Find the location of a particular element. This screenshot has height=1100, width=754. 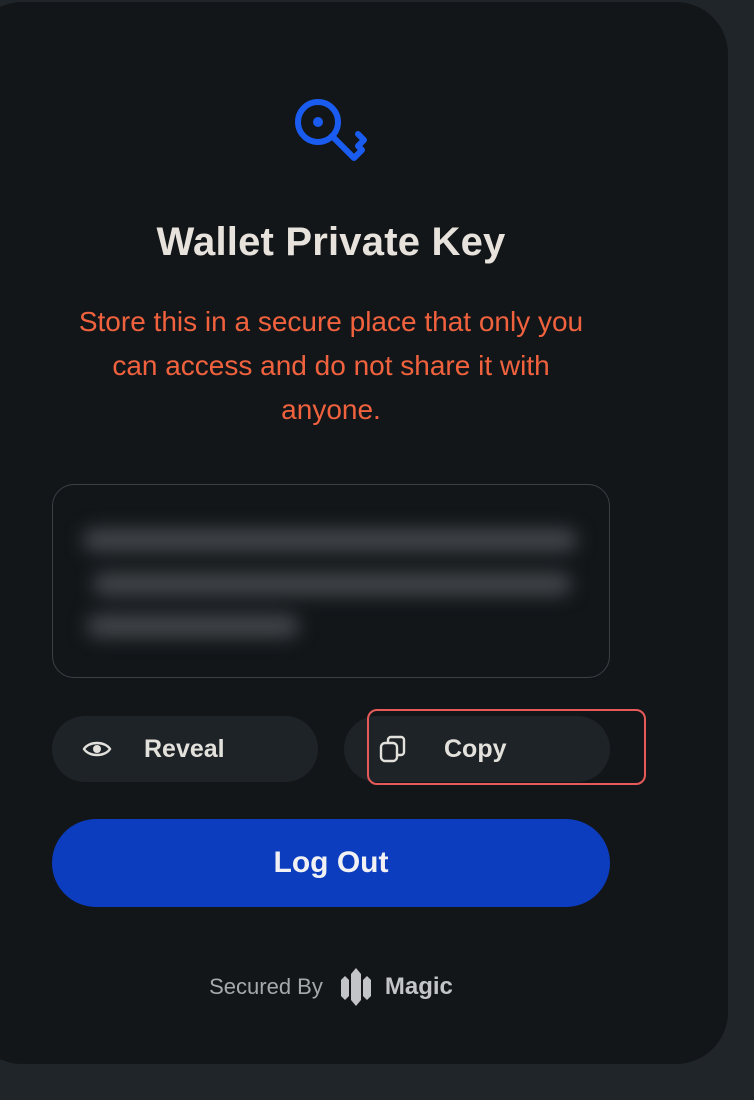

blurred-key-text is located at coordinates (331, 581).